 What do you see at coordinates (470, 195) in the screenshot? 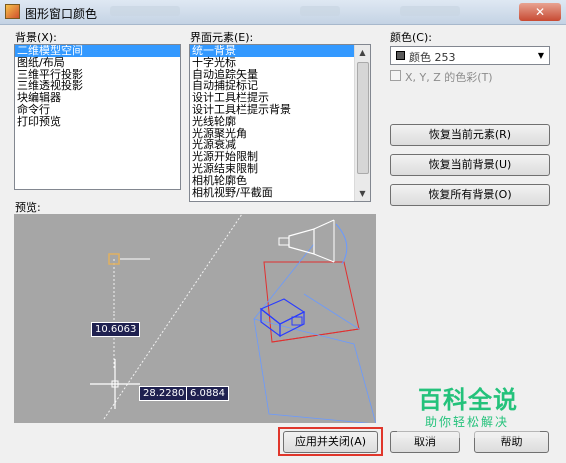
I see `restore-all-button: 恢复所有背景(O)` at bounding box center [470, 195].